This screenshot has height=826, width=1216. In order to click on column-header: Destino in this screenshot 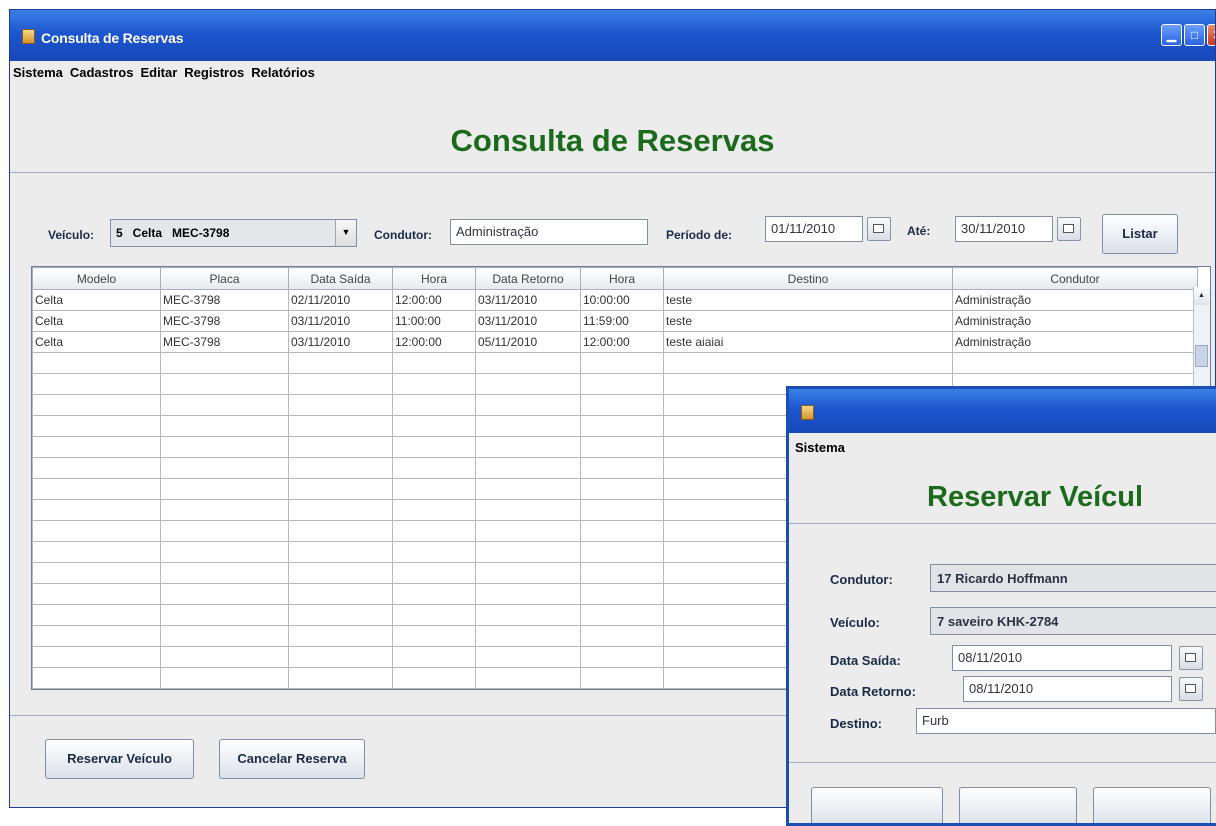, I will do `click(808, 278)`.